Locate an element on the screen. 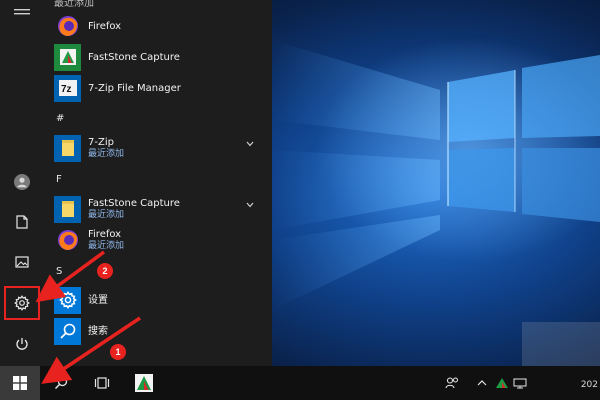 The width and height of the screenshot is (600, 400). search-icon is located at coordinates (61, 383).